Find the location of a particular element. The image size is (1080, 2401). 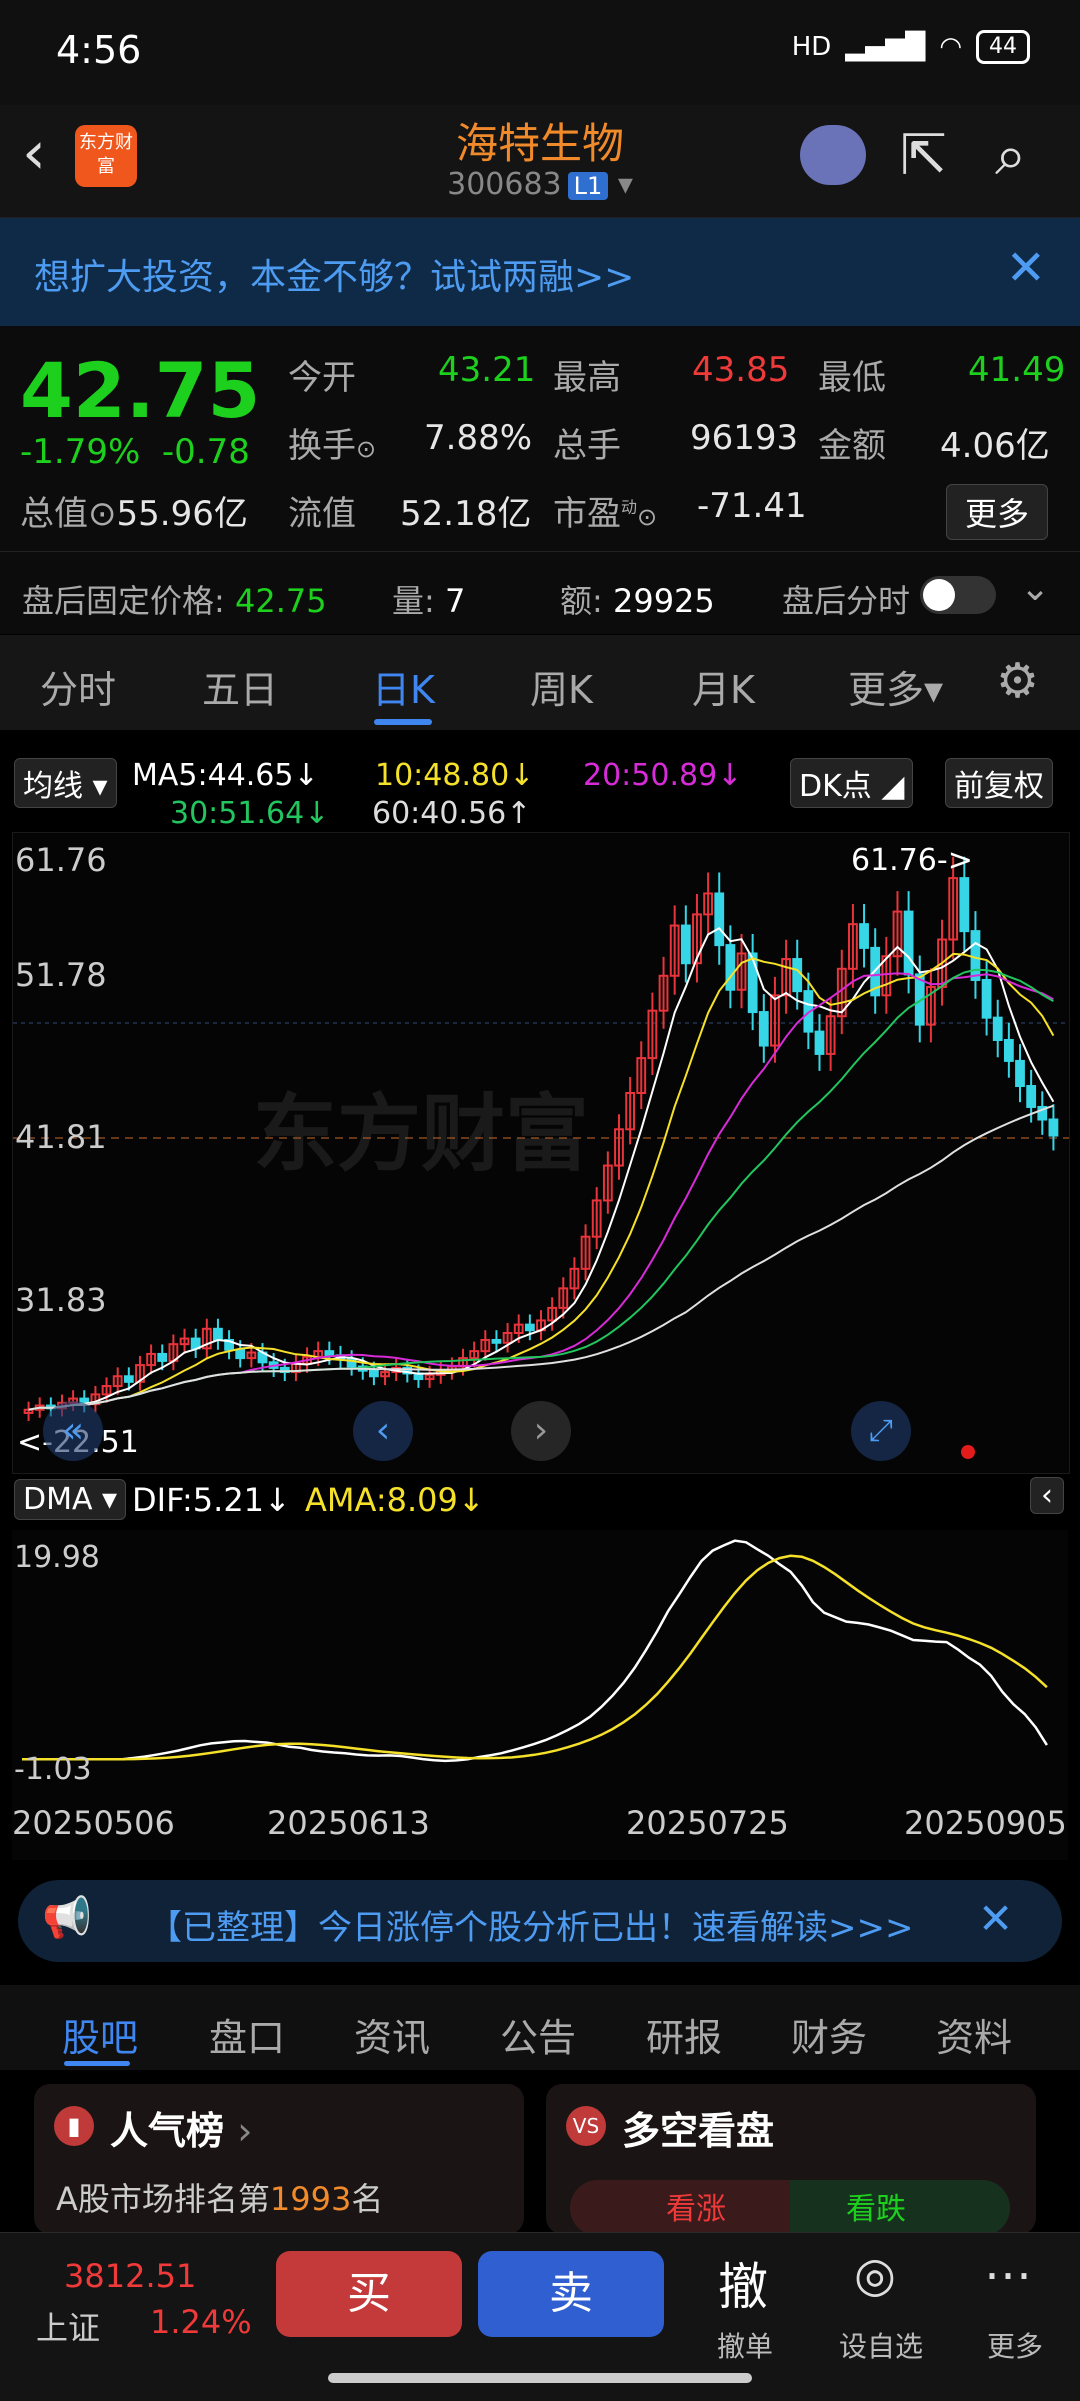

change-values: -1.79% -0.78 is located at coordinates (135, 452).